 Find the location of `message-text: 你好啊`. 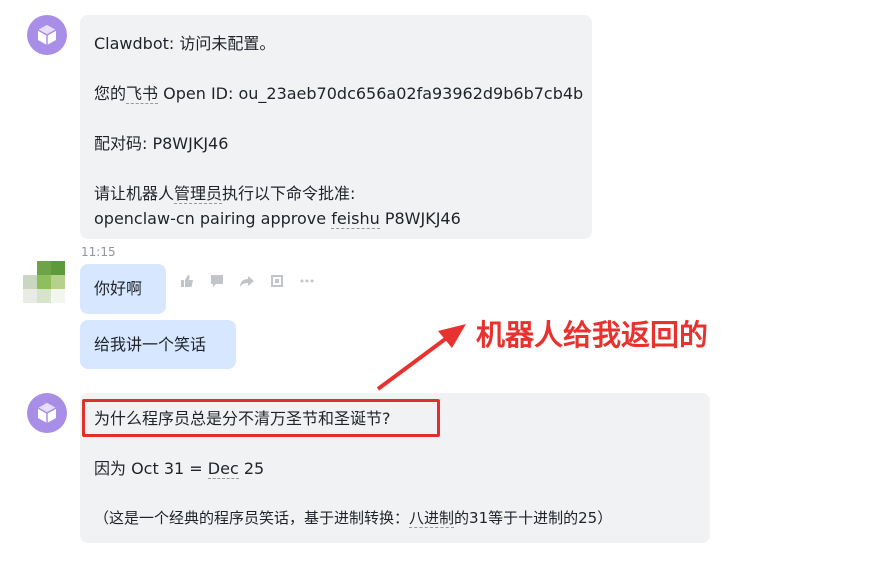

message-text: 你好啊 is located at coordinates (118, 288).